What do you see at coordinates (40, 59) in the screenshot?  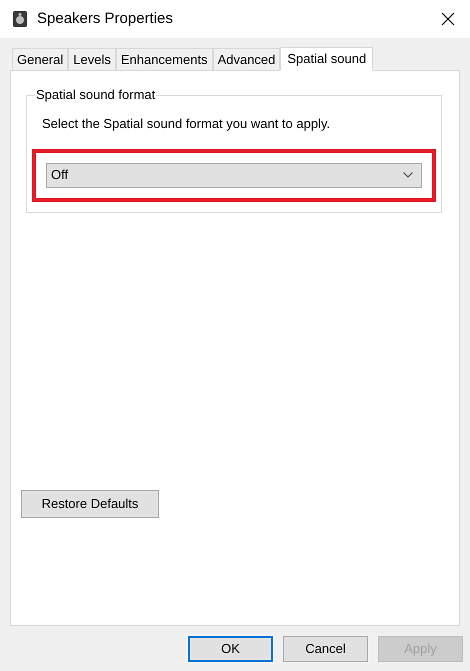 I see `tab: General` at bounding box center [40, 59].